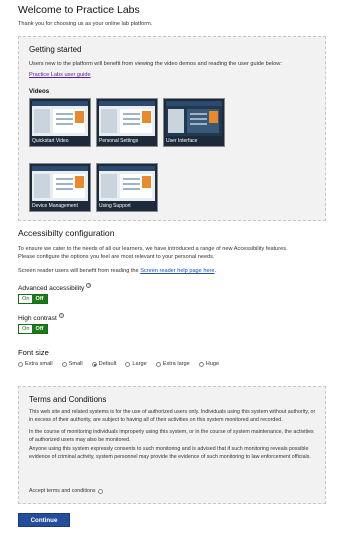 This screenshot has width=342, height=534. I want to click on accept-terms-label: Accept terms and conditions, so click(62, 491).